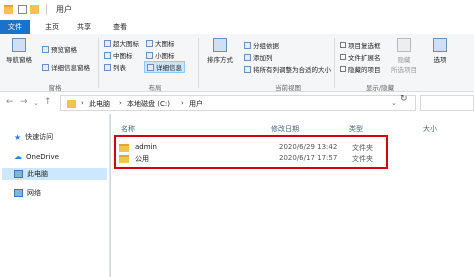 This screenshot has width=474, height=277. What do you see at coordinates (288, 88) in the screenshot?
I see `current-view-group-label: 当前视图` at bounding box center [288, 88].